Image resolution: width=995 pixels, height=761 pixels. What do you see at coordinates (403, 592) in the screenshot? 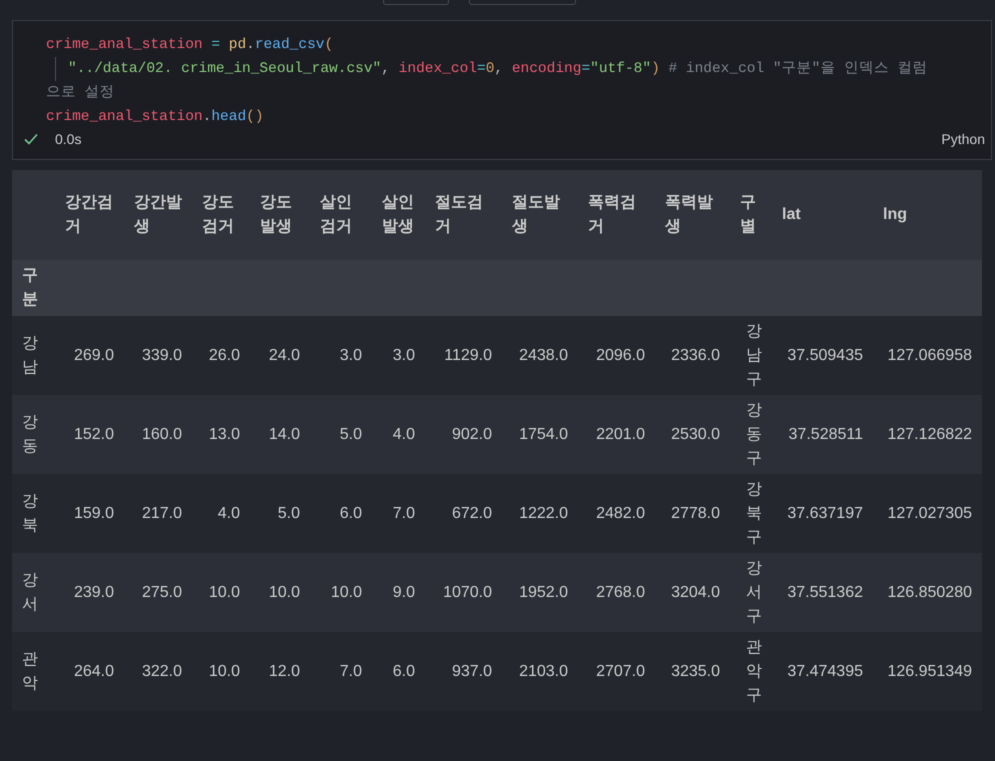
I see `table-cell: 9.0` at bounding box center [403, 592].